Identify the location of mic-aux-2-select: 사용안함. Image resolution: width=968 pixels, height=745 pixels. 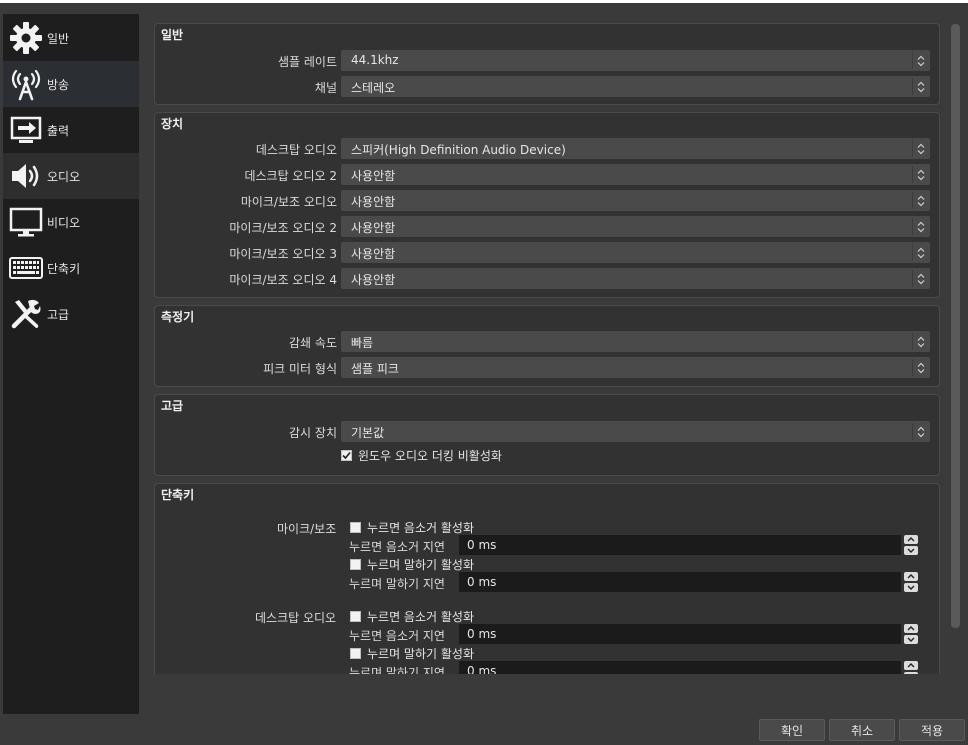
(635, 226).